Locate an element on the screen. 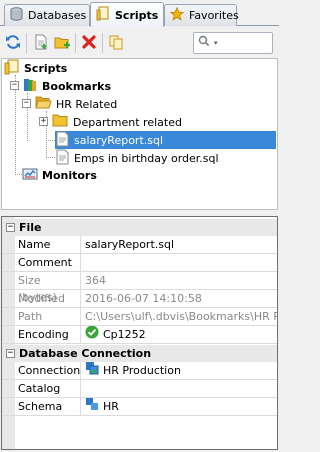 The image size is (320, 452). property-value: salaryReport.sql is located at coordinates (130, 244).